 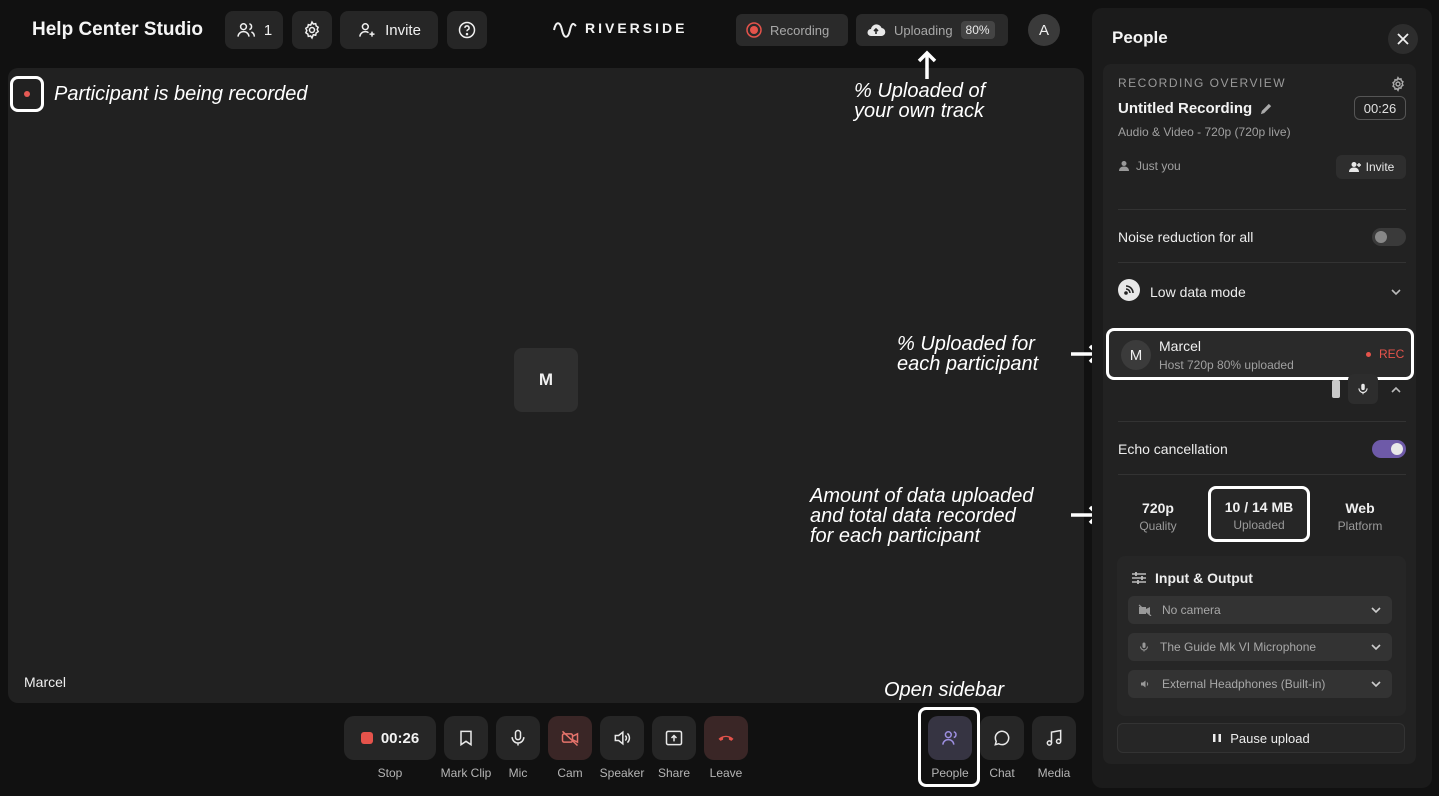 I want to click on help-button, so click(x=467, y=30).